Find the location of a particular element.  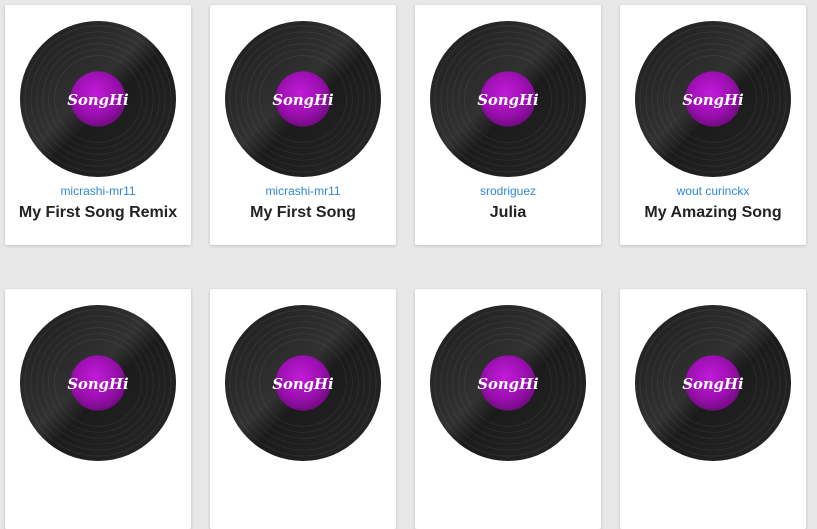

song-title: My First Song Remix is located at coordinates (98, 213).